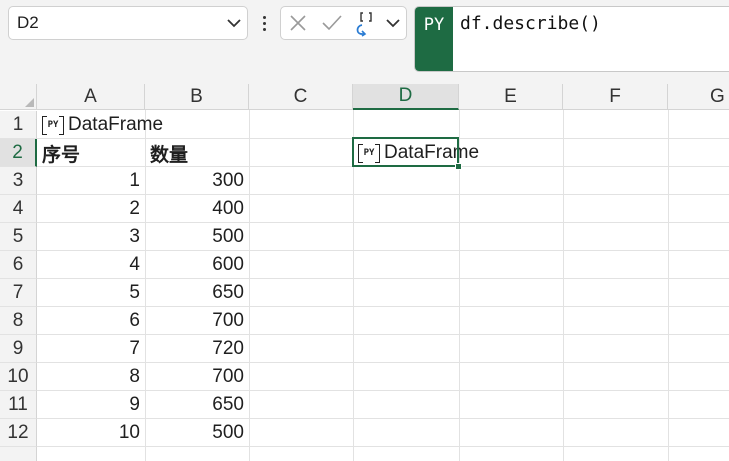 This screenshot has width=729, height=461. What do you see at coordinates (301, 97) in the screenshot?
I see `column-header-c: C` at bounding box center [301, 97].